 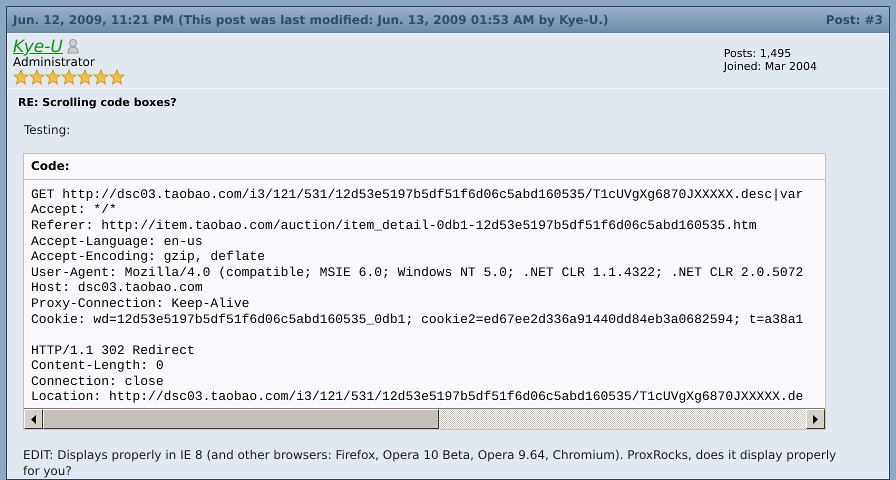 I want to click on scroll-thumb, so click(x=241, y=419).